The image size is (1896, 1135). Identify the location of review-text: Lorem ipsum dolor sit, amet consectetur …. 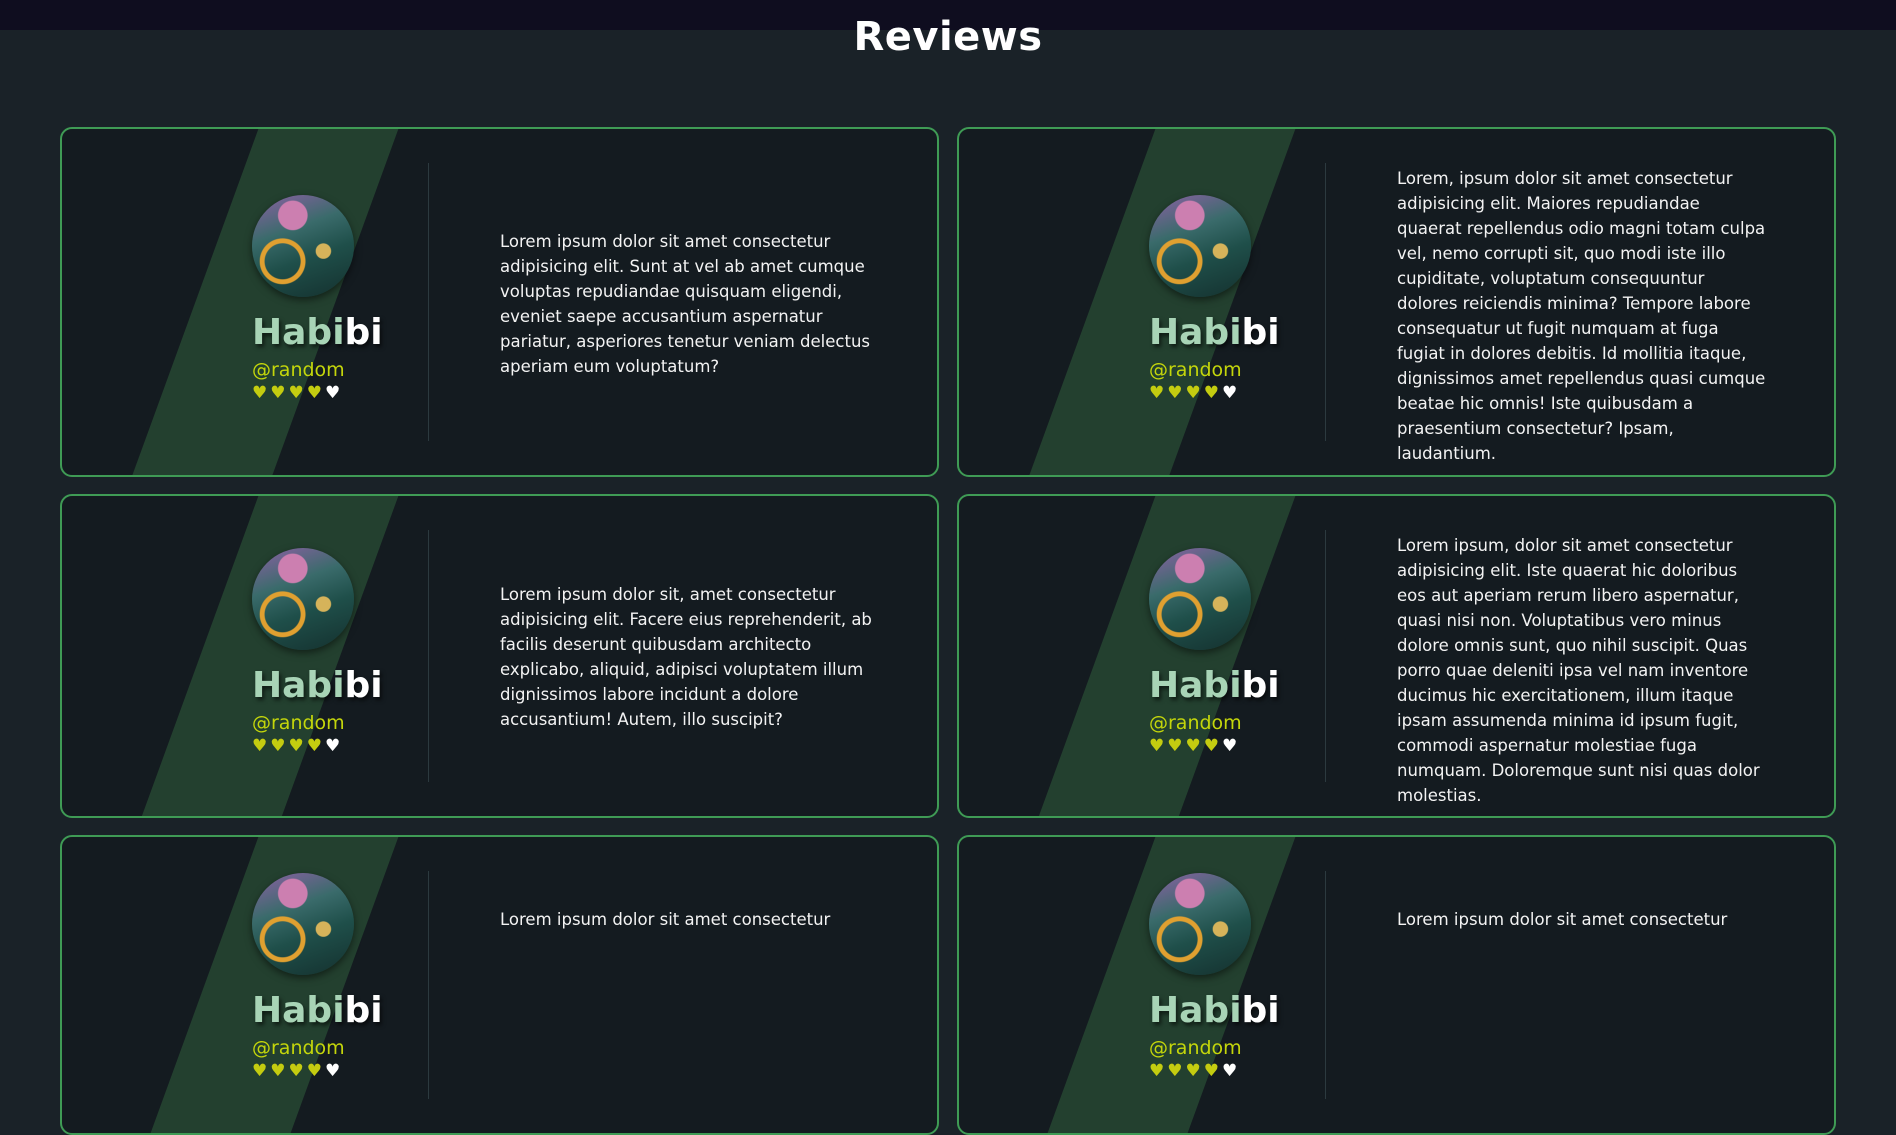
(686, 657).